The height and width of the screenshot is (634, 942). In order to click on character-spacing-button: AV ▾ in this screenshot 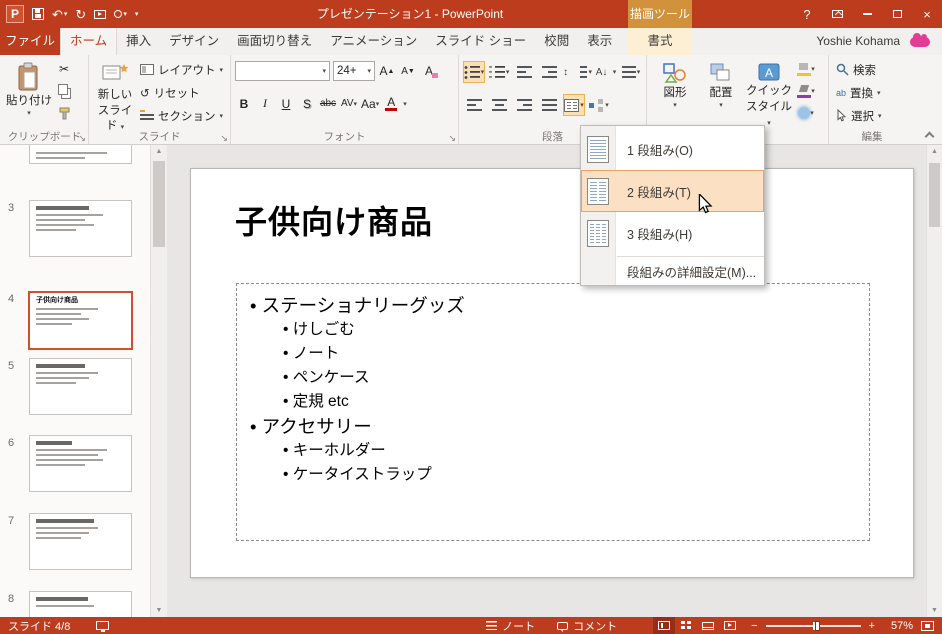, I will do `click(349, 103)`.